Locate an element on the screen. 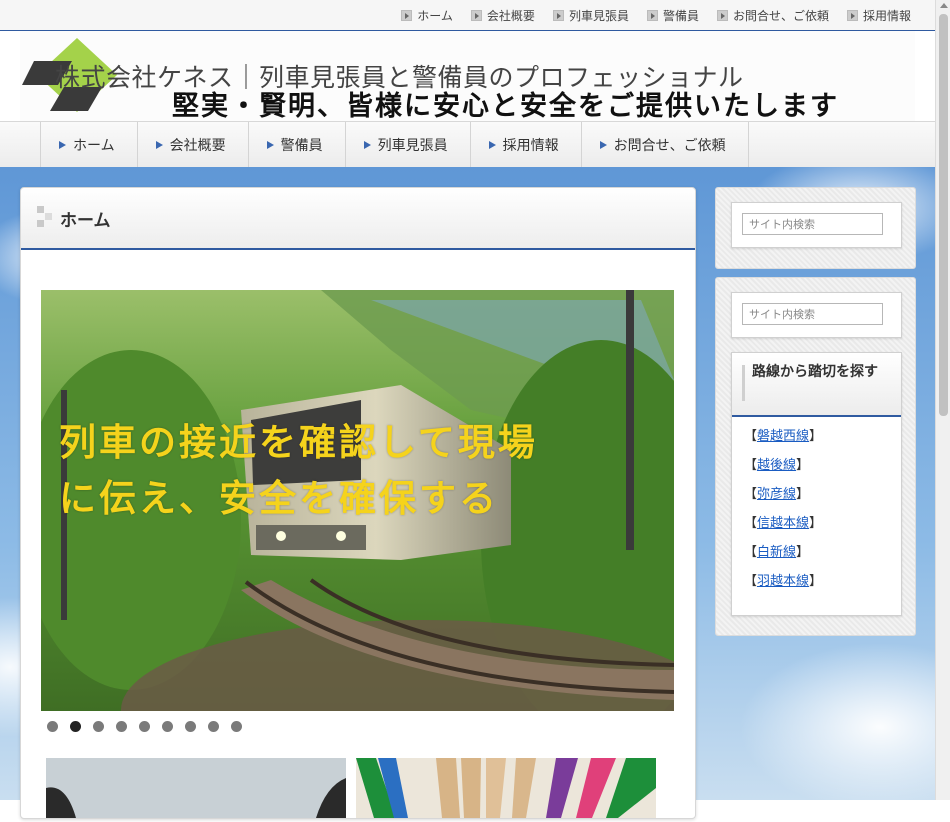 This screenshot has height=822, width=950. nav-label: 警備員 is located at coordinates (301, 145).